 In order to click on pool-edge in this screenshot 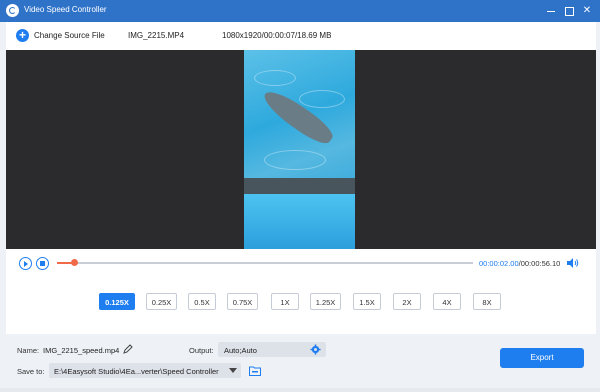, I will do `click(299, 186)`.